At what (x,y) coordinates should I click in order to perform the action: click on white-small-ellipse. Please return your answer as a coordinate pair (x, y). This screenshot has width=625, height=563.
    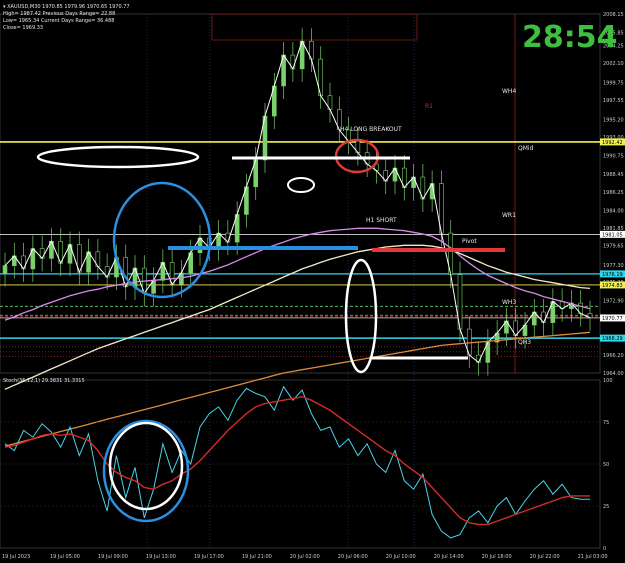
    Looking at the image, I should click on (301, 185).